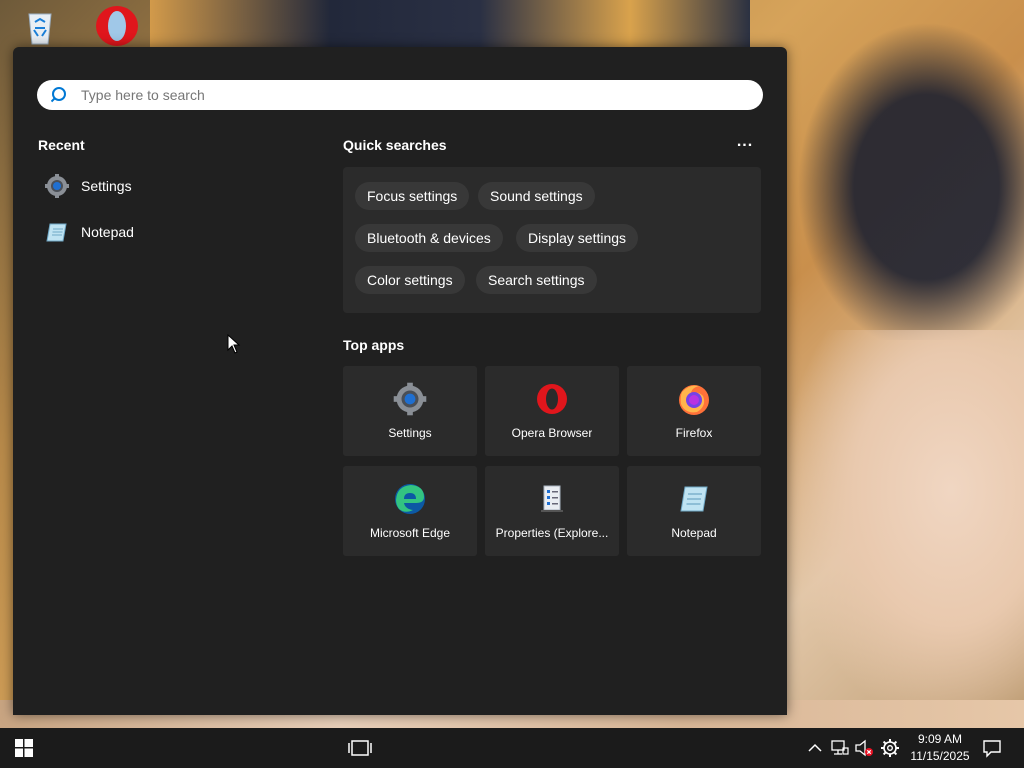 The image size is (1024, 768). Describe the element at coordinates (40, 26) in the screenshot. I see `recycle-bin-icon` at that location.